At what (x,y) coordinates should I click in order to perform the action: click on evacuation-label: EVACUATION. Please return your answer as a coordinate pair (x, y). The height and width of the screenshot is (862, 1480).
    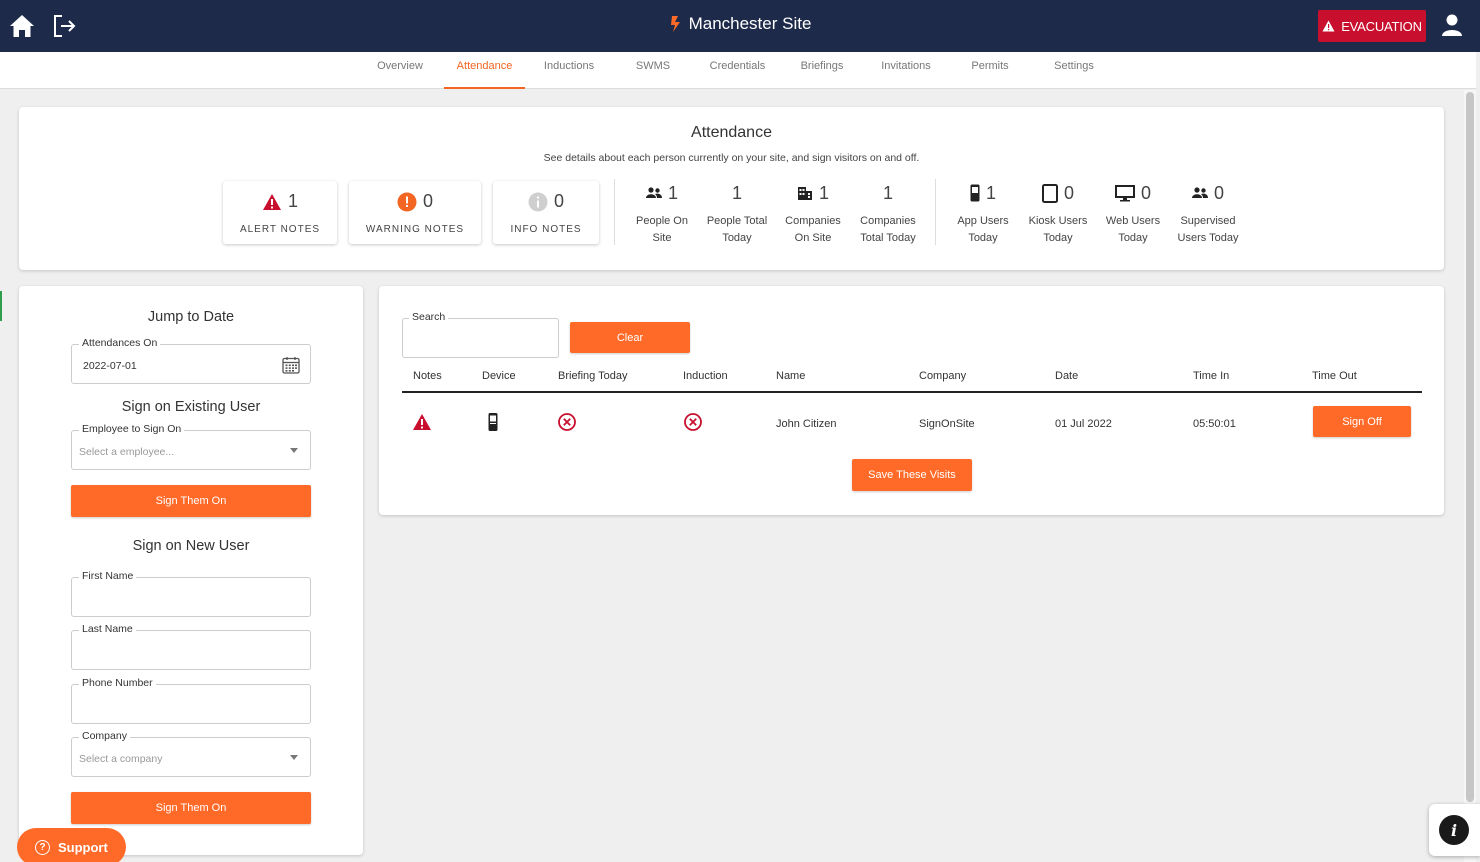
    Looking at the image, I should click on (1381, 26).